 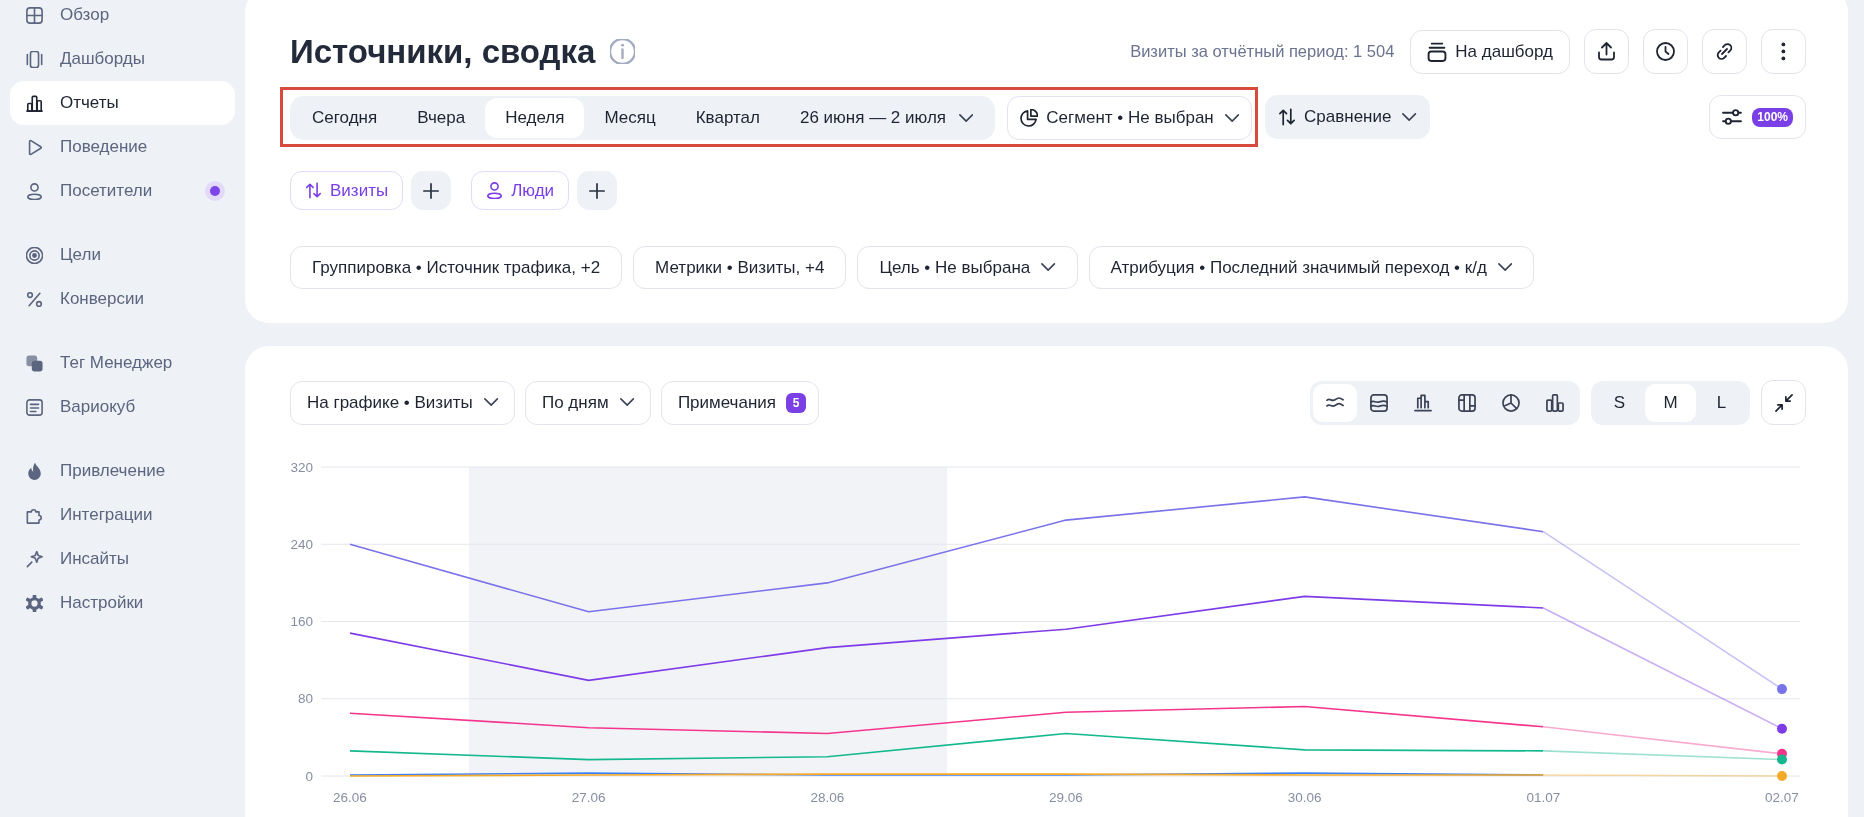 What do you see at coordinates (301, 621) in the screenshot?
I see `y-axis-label: 160` at bounding box center [301, 621].